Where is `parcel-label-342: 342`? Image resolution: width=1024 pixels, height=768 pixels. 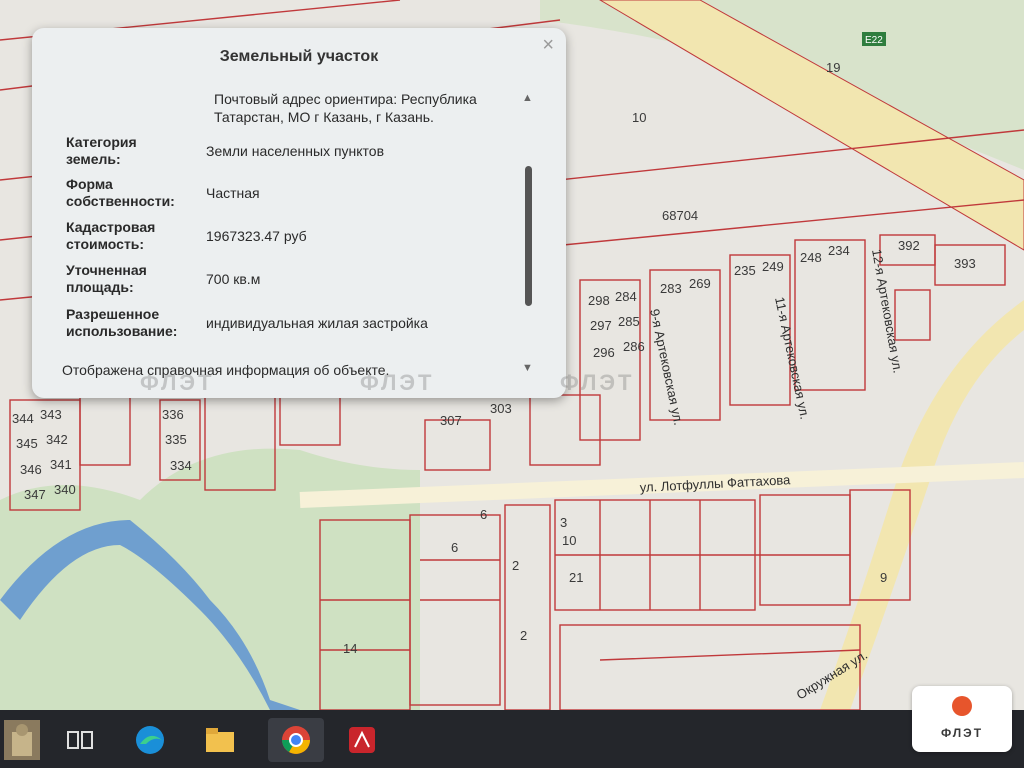 parcel-label-342: 342 is located at coordinates (57, 439).